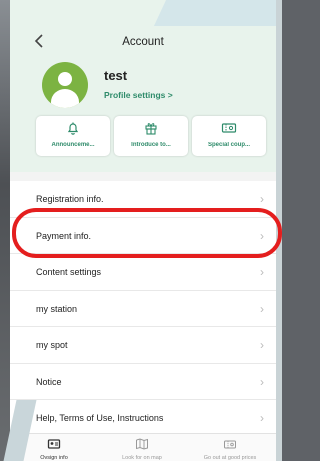  What do you see at coordinates (49, 381) in the screenshot?
I see `menu-item-label: Notice` at bounding box center [49, 381].